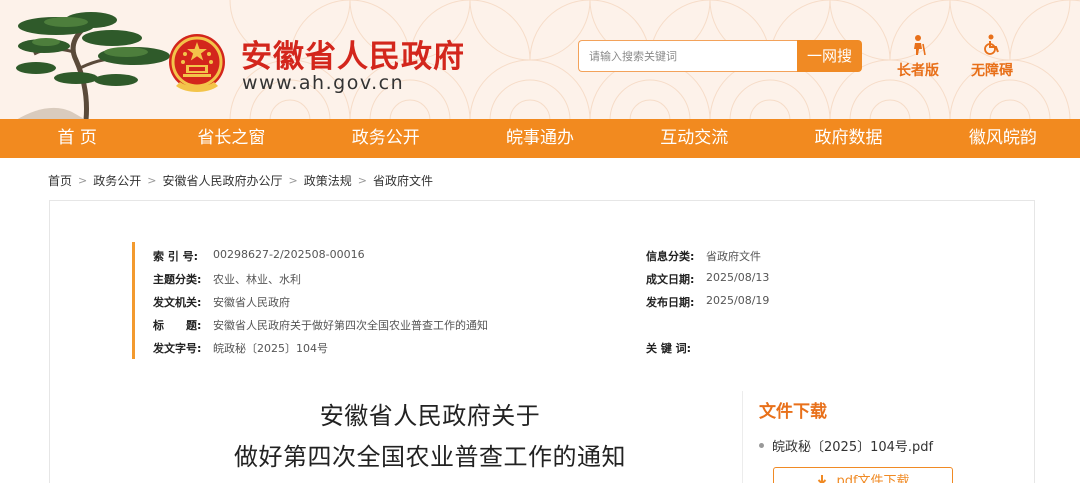  What do you see at coordinates (703, 256) in the screenshot?
I see `meta-category: 信息分类: 省政府文件` at bounding box center [703, 256].